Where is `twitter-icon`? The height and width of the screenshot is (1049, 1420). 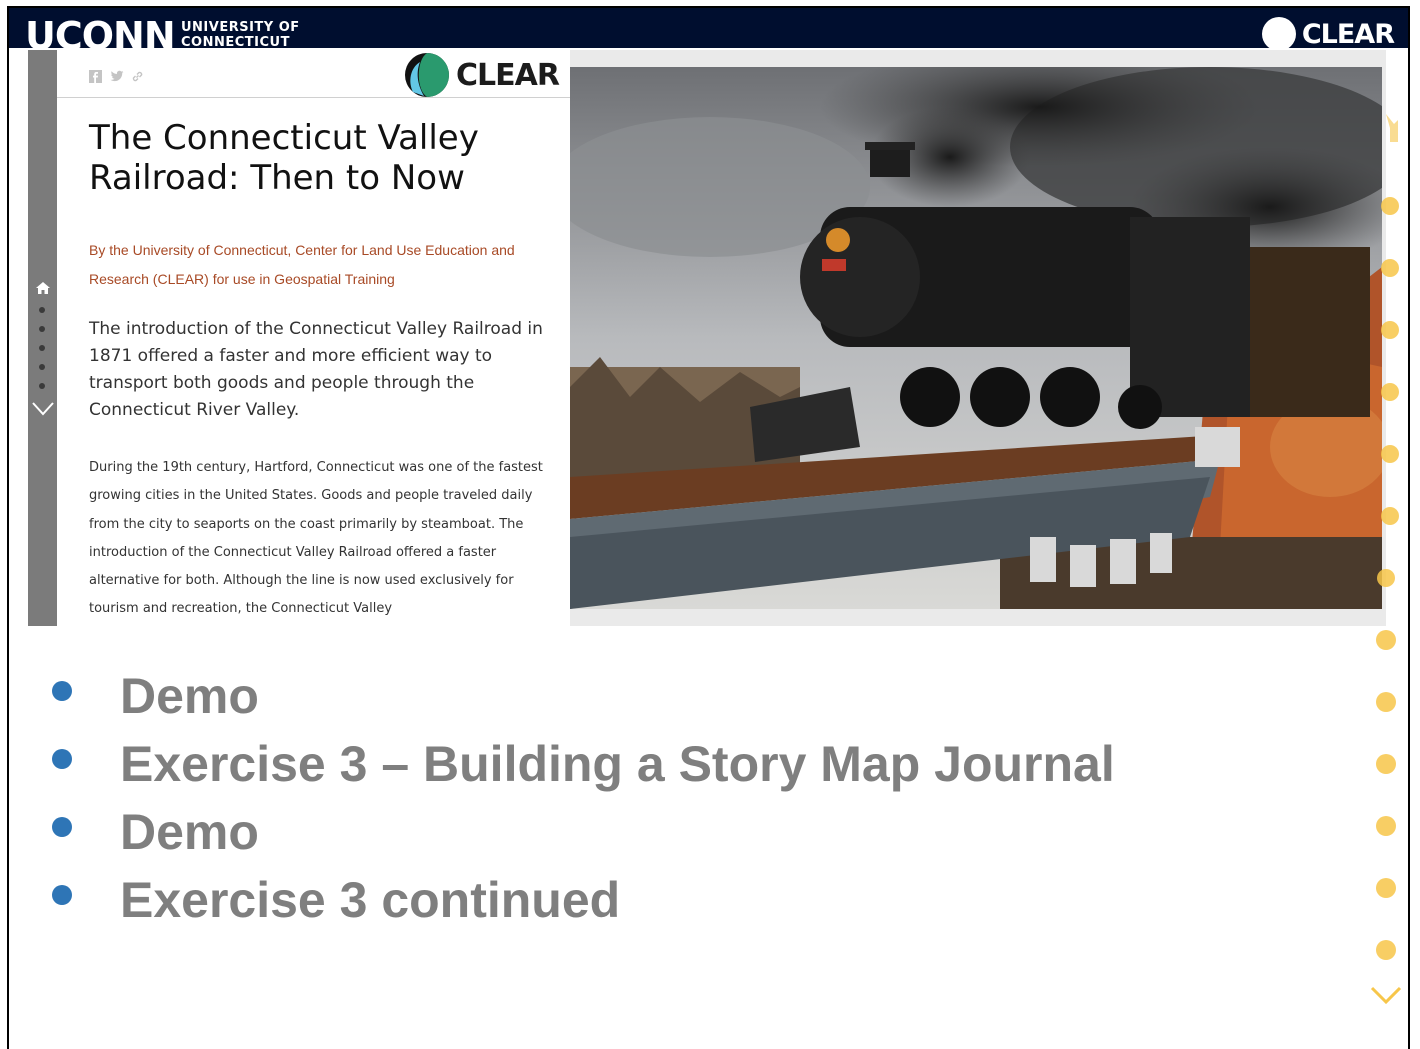 twitter-icon is located at coordinates (117, 76).